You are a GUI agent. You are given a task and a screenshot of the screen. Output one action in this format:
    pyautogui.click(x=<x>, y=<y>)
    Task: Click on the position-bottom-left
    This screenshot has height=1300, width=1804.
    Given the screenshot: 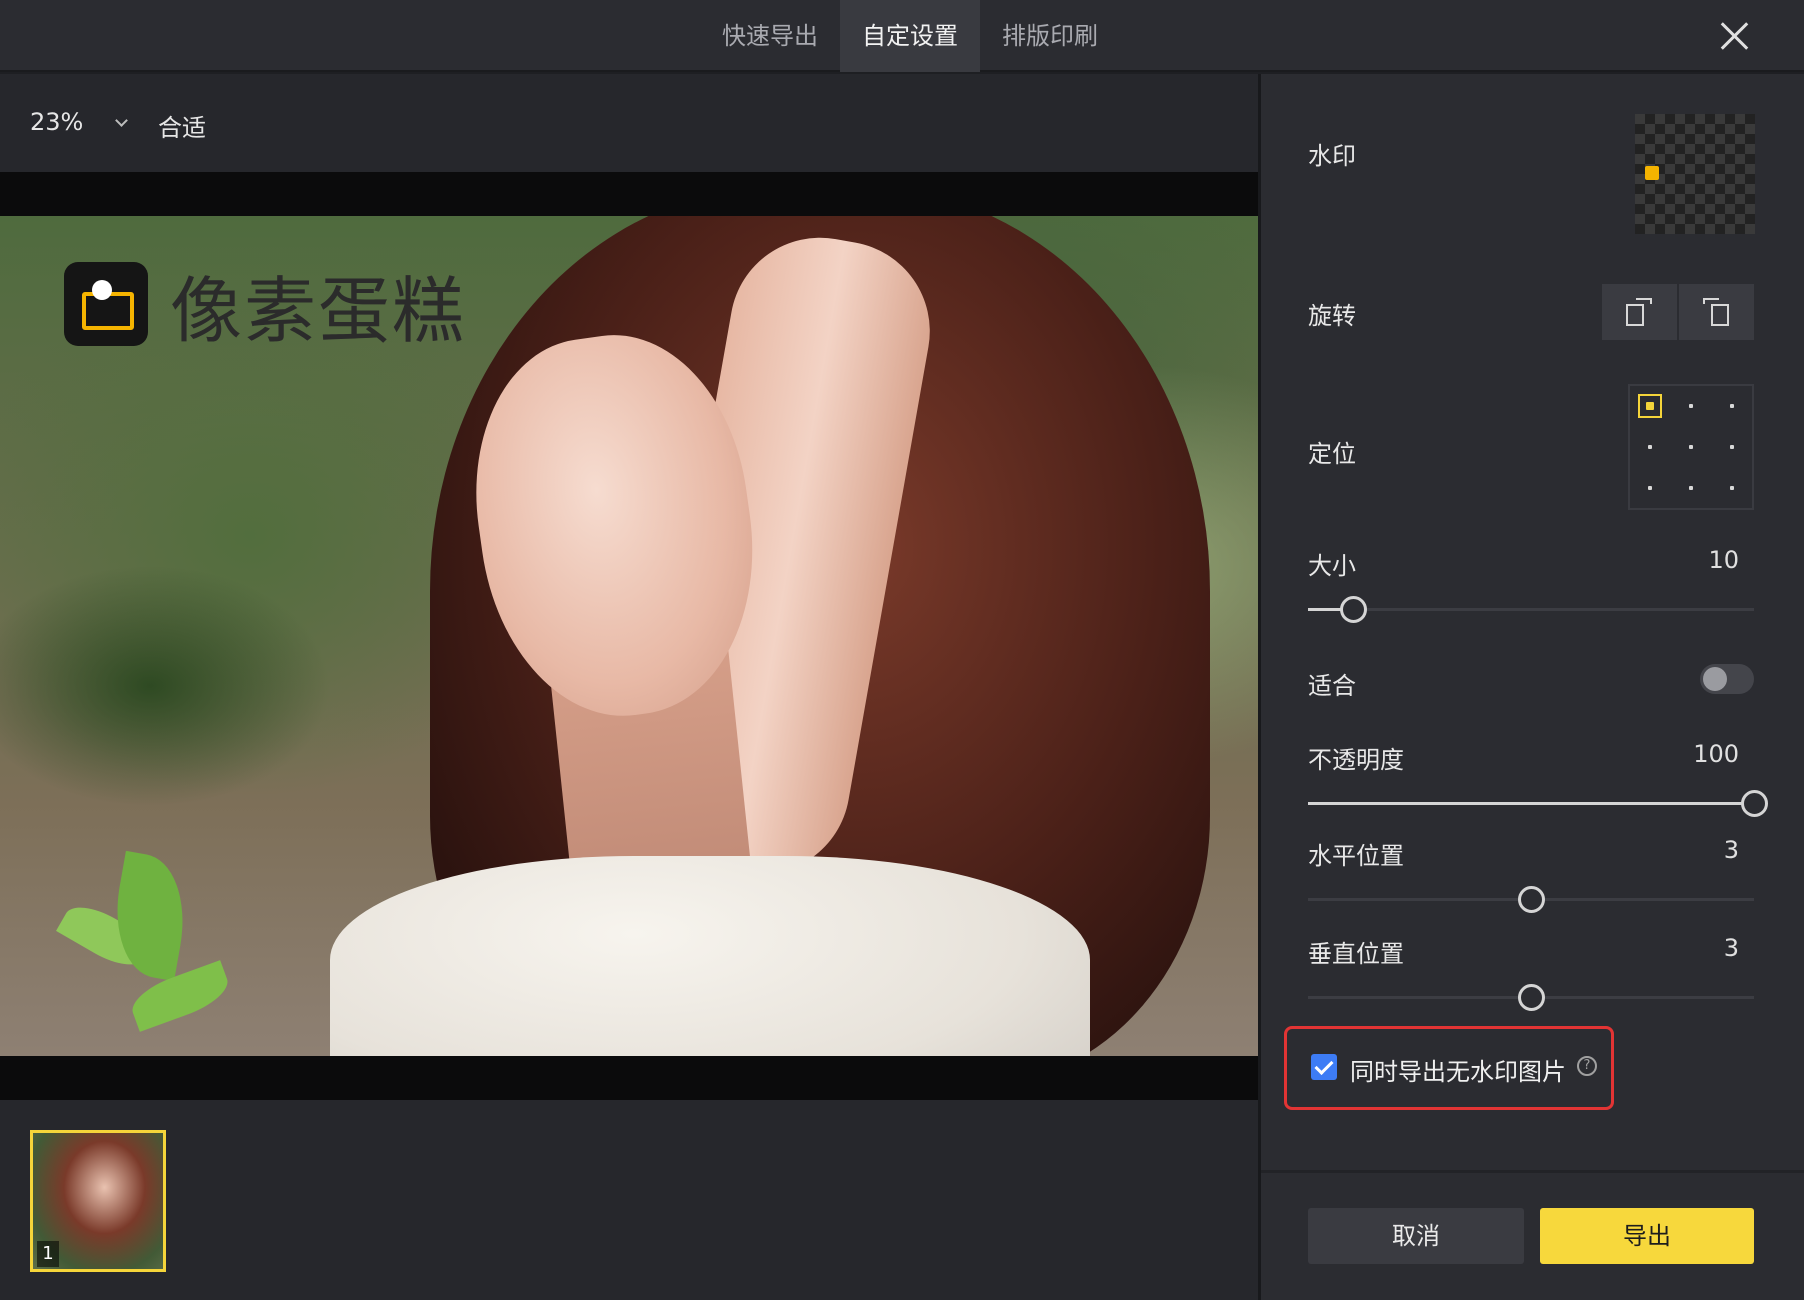 What is the action you would take?
    pyautogui.click(x=1650, y=487)
    